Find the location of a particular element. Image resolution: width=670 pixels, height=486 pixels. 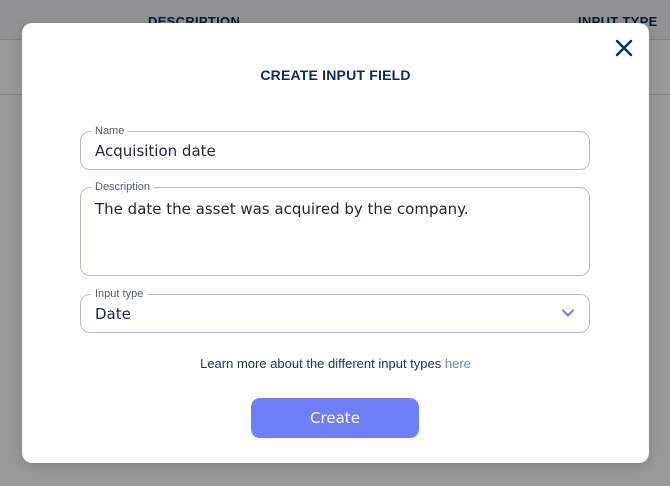

input-type-value: Date is located at coordinates (113, 314).